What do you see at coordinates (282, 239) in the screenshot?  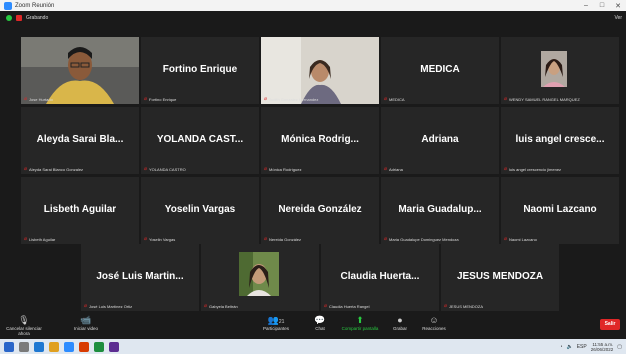 I see `participant-caption: ⌀ Nereida González` at bounding box center [282, 239].